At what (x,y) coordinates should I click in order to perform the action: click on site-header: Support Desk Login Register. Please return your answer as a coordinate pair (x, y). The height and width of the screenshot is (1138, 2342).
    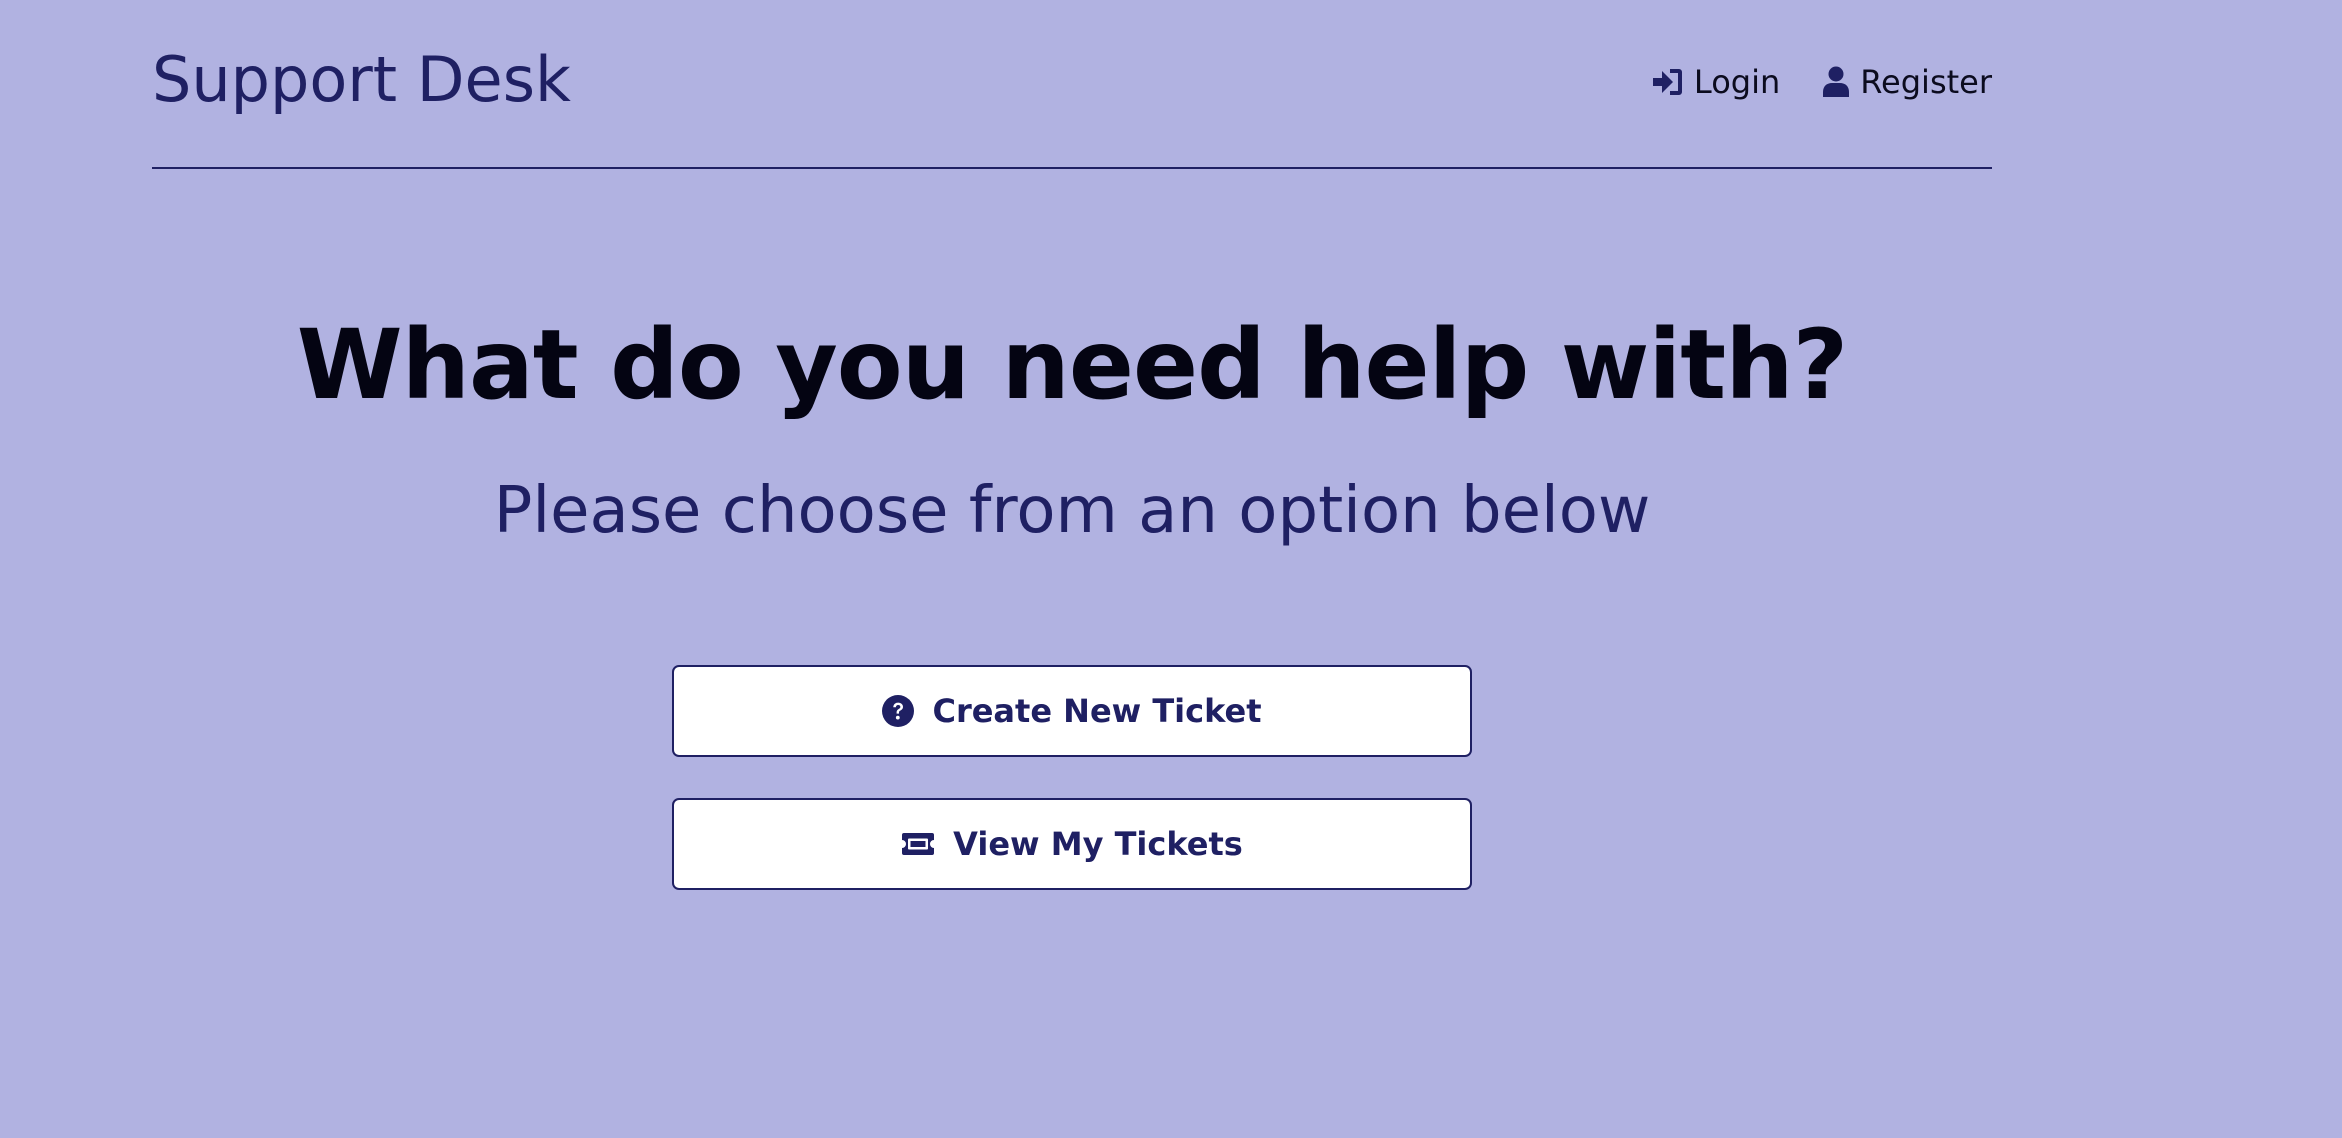
    Looking at the image, I should click on (1072, 84).